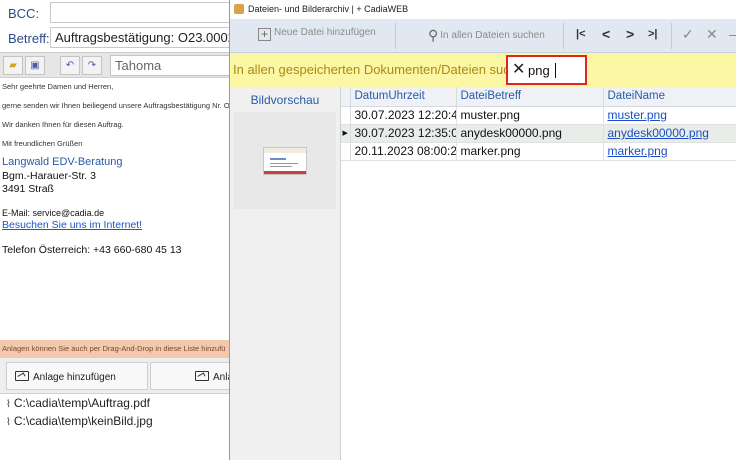 The height and width of the screenshot is (460, 736). I want to click on subject-label: Betreff:, so click(29, 38).